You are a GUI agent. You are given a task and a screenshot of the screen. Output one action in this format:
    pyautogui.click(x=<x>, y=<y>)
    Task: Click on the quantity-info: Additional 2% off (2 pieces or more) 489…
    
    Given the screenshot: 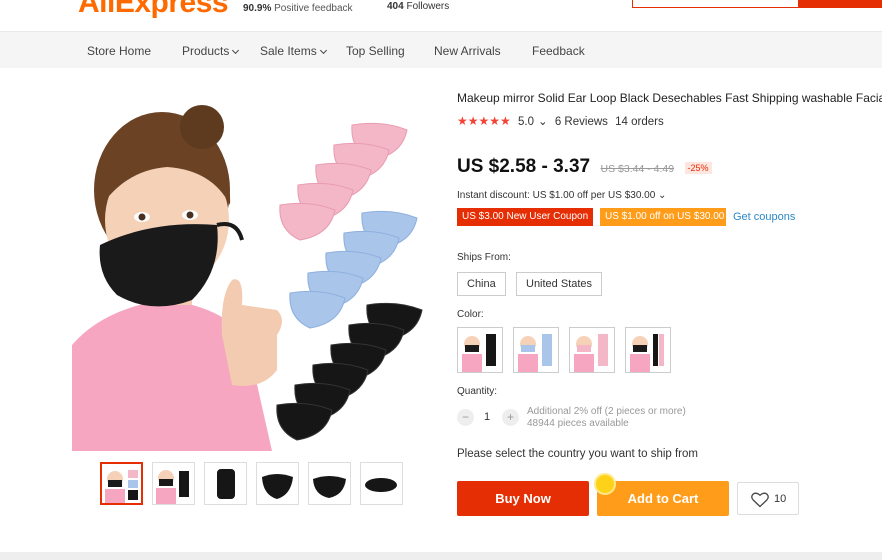 What is the action you would take?
    pyautogui.click(x=606, y=418)
    